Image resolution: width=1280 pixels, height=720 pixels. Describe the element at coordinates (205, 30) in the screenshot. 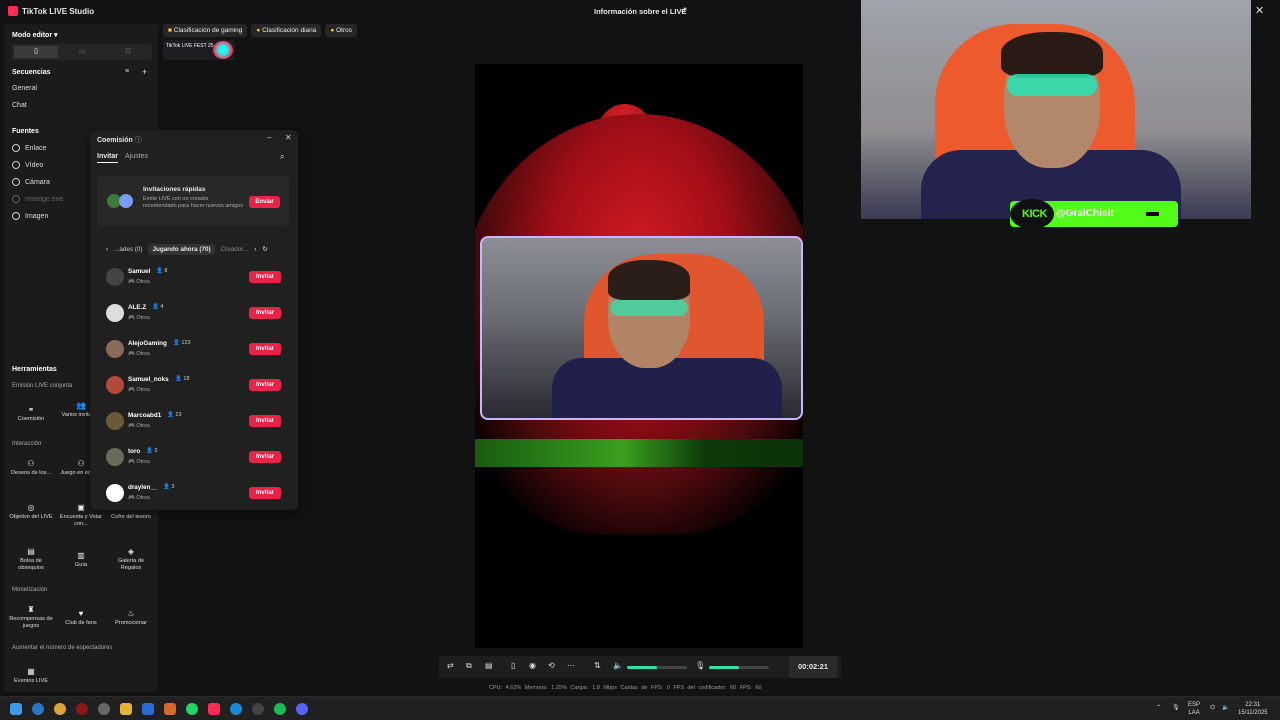

I see `gaming-ranking-pill: ■ Clasificación de gaming` at that location.